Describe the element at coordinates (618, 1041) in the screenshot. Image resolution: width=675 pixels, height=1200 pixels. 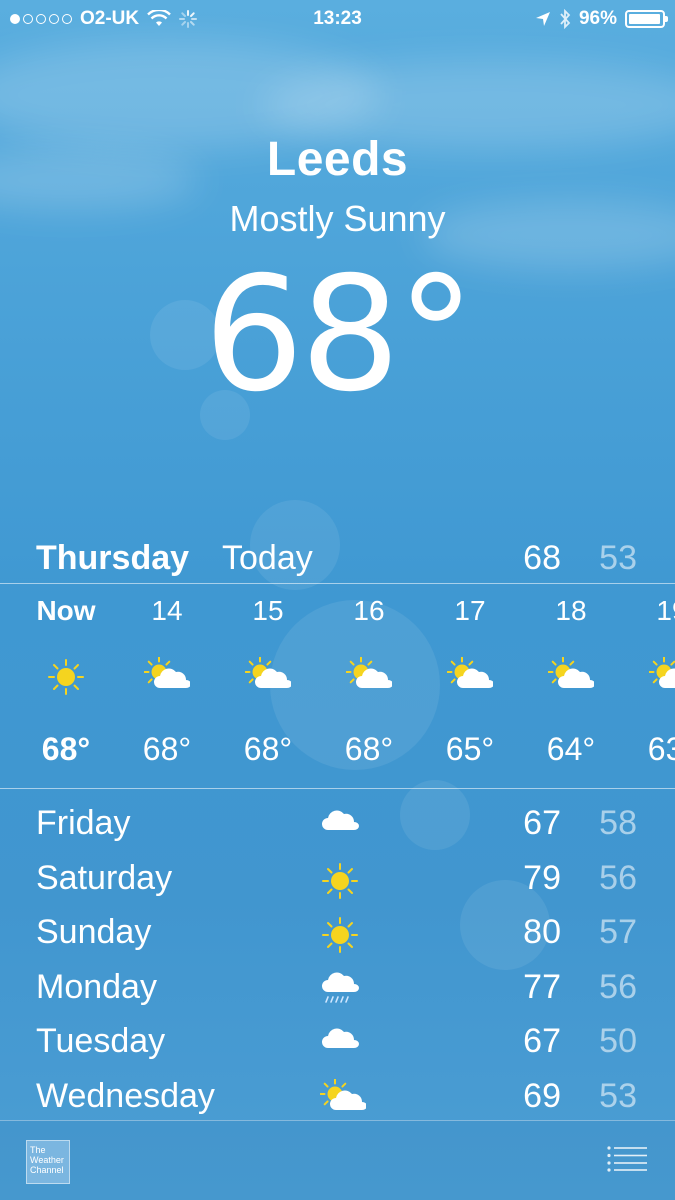
I see `daily-low: 50` at that location.